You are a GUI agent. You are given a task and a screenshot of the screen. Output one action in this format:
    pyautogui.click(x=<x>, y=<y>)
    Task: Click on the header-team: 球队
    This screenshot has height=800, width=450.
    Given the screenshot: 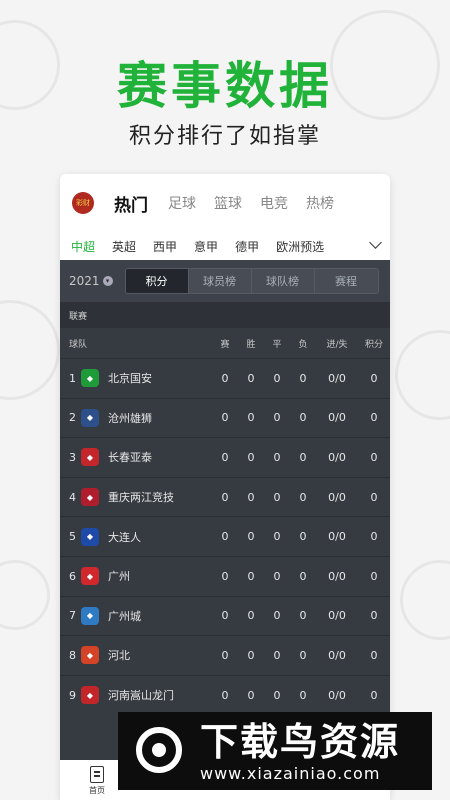 What is the action you would take?
    pyautogui.click(x=78, y=344)
    